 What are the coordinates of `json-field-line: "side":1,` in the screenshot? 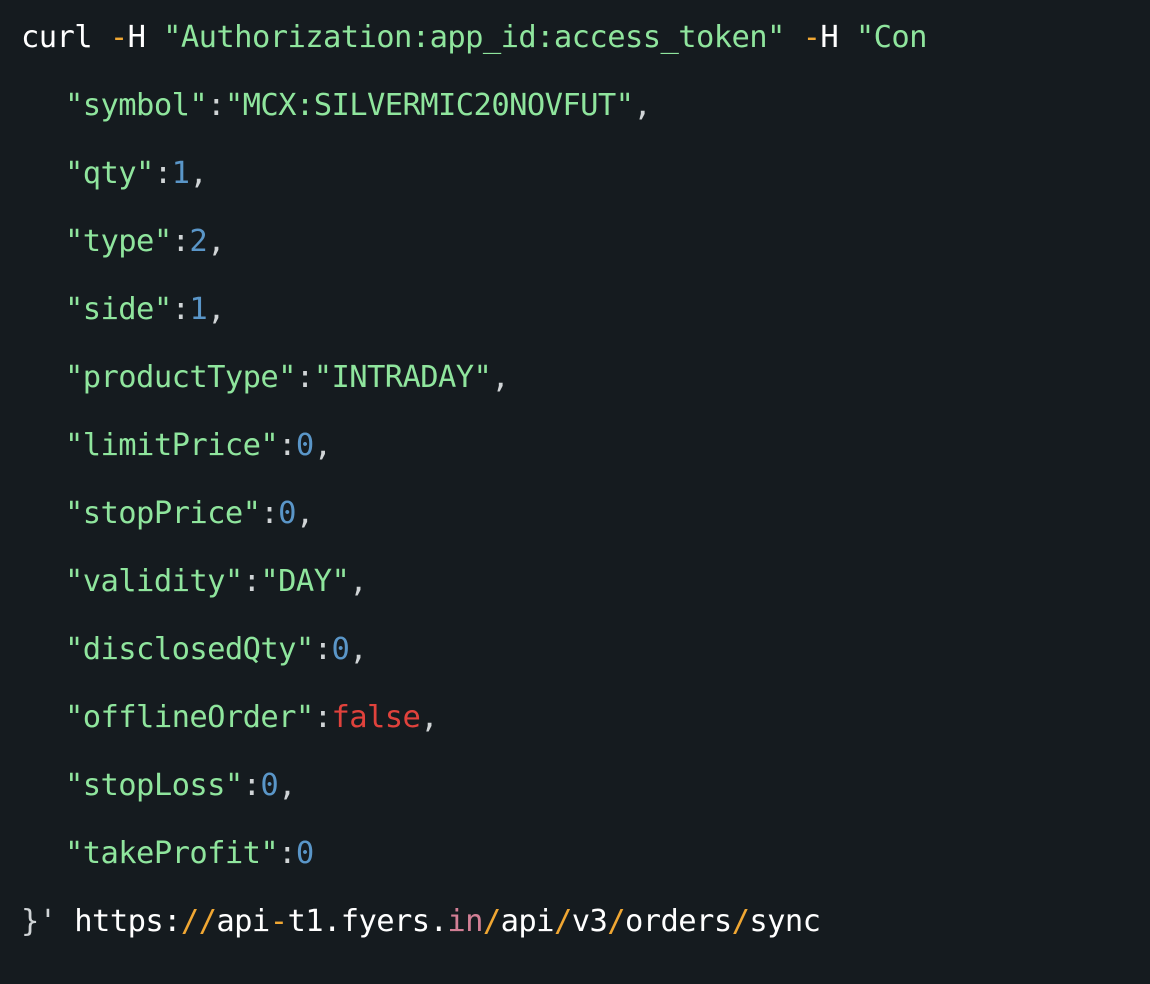 It's located at (145, 310).